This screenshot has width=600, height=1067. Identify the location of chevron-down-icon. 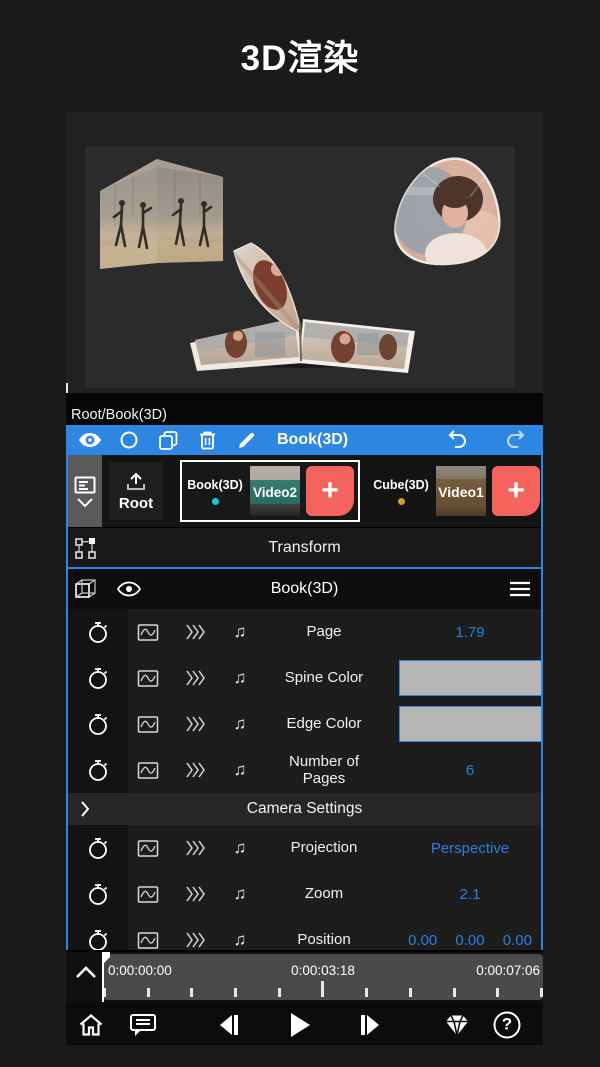
(85, 502).